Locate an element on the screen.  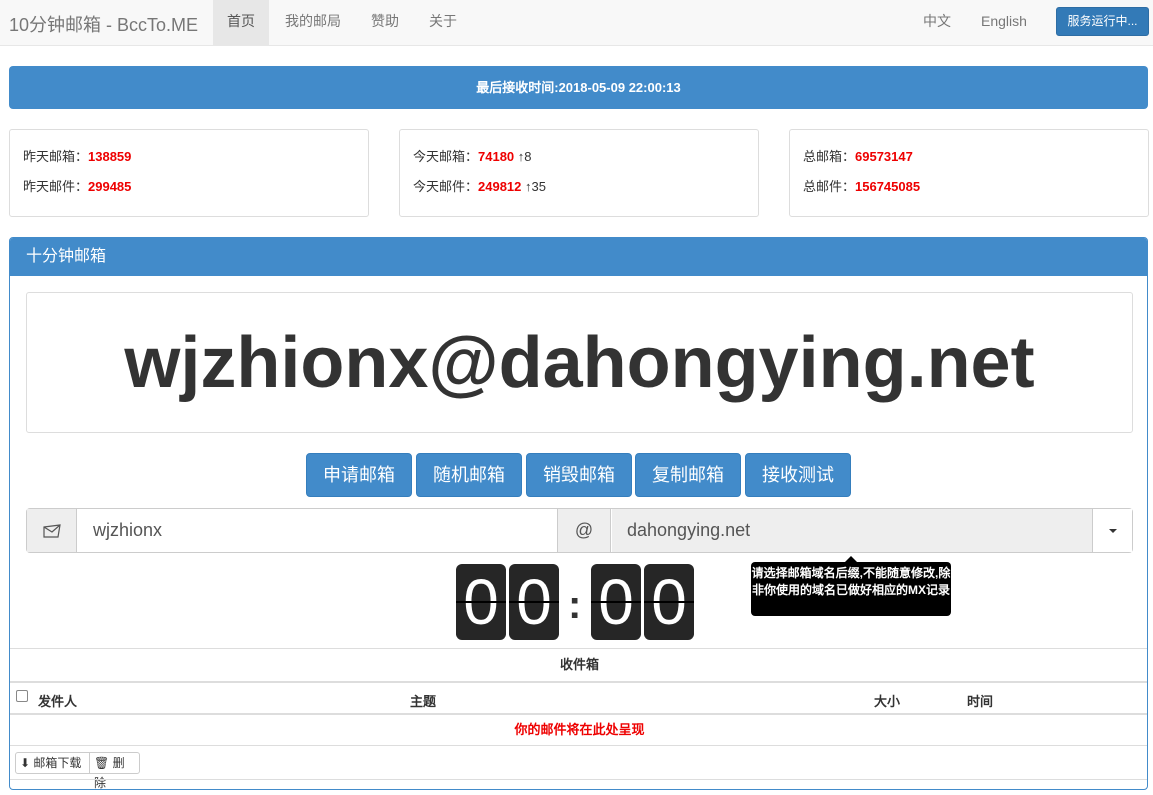
stat-row: 昨天邮箱：138859 is located at coordinates (77, 155).